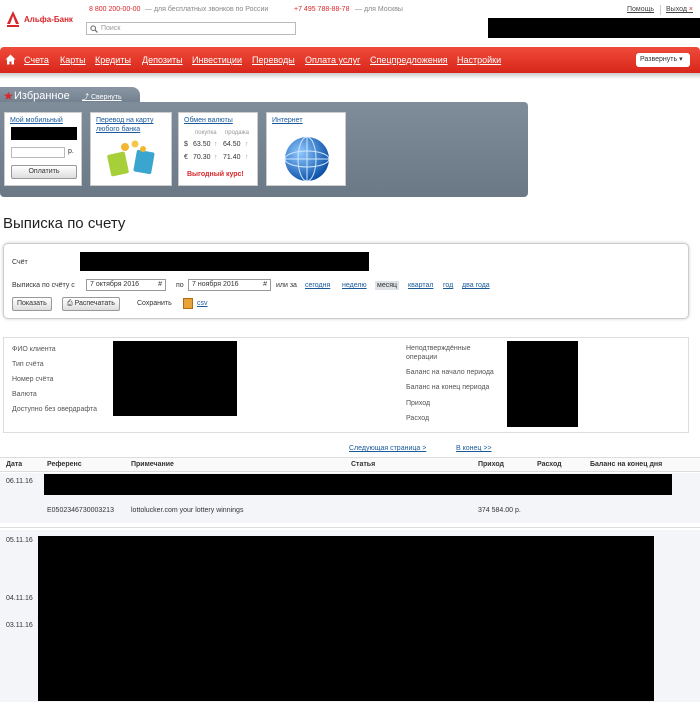 Image resolution: width=700 pixels, height=709 pixels. I want to click on redacted-user-block, so click(594, 28).